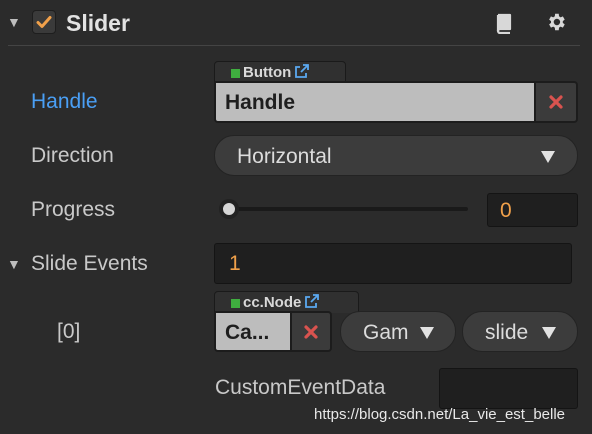  What do you see at coordinates (386, 332) in the screenshot?
I see `event-component-value: Gam` at bounding box center [386, 332].